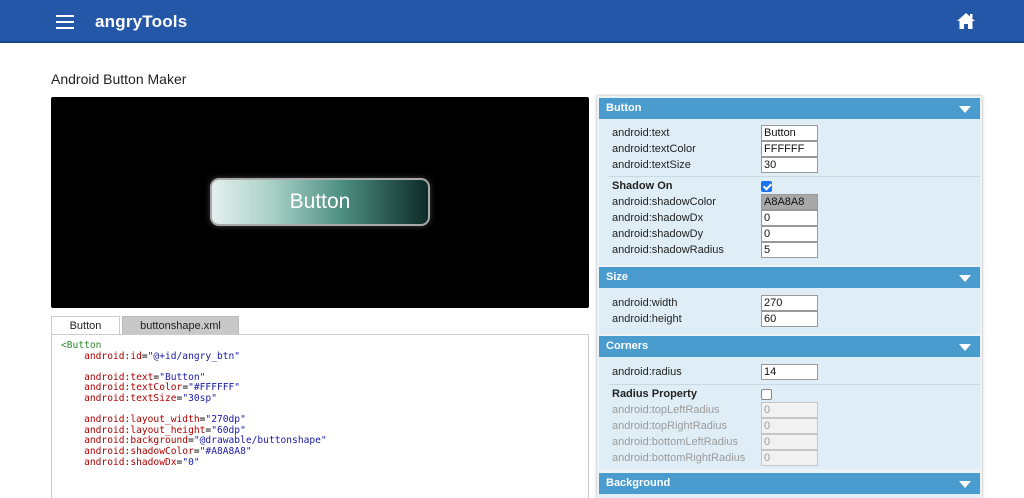 The width and height of the screenshot is (1024, 498). I want to click on shadowradius-input, so click(789, 250).